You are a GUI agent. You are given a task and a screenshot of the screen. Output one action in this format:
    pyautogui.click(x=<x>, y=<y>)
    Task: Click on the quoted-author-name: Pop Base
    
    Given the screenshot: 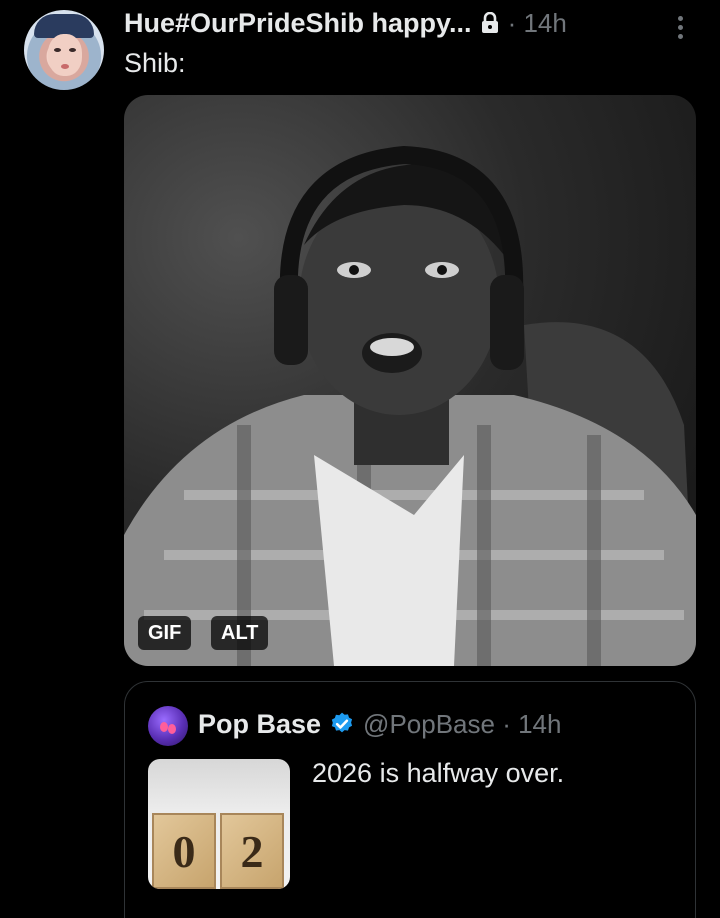 What is the action you would take?
    pyautogui.click(x=259, y=724)
    